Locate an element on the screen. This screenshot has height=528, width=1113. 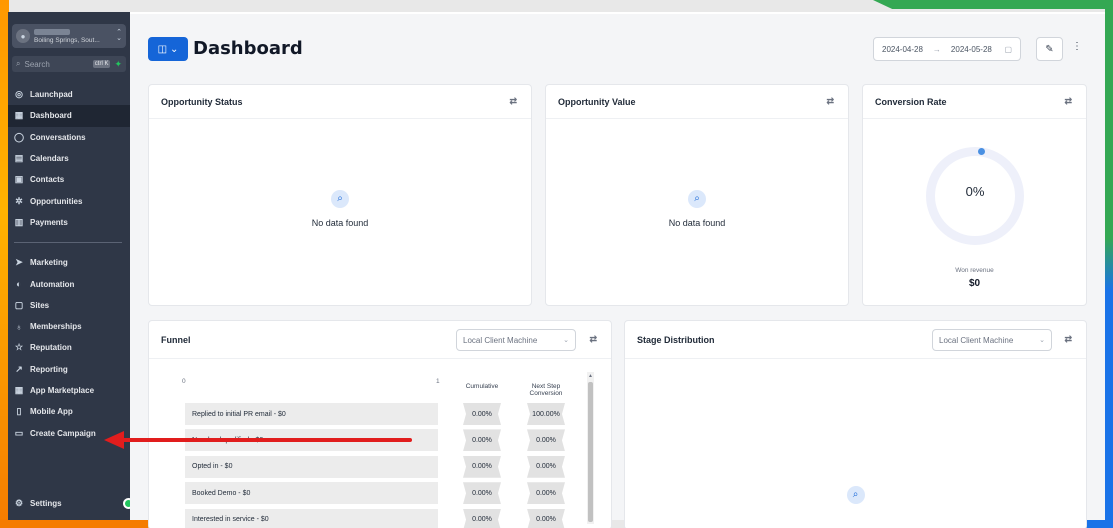
sidebar-item-label: Payments is located at coordinates (49, 222).